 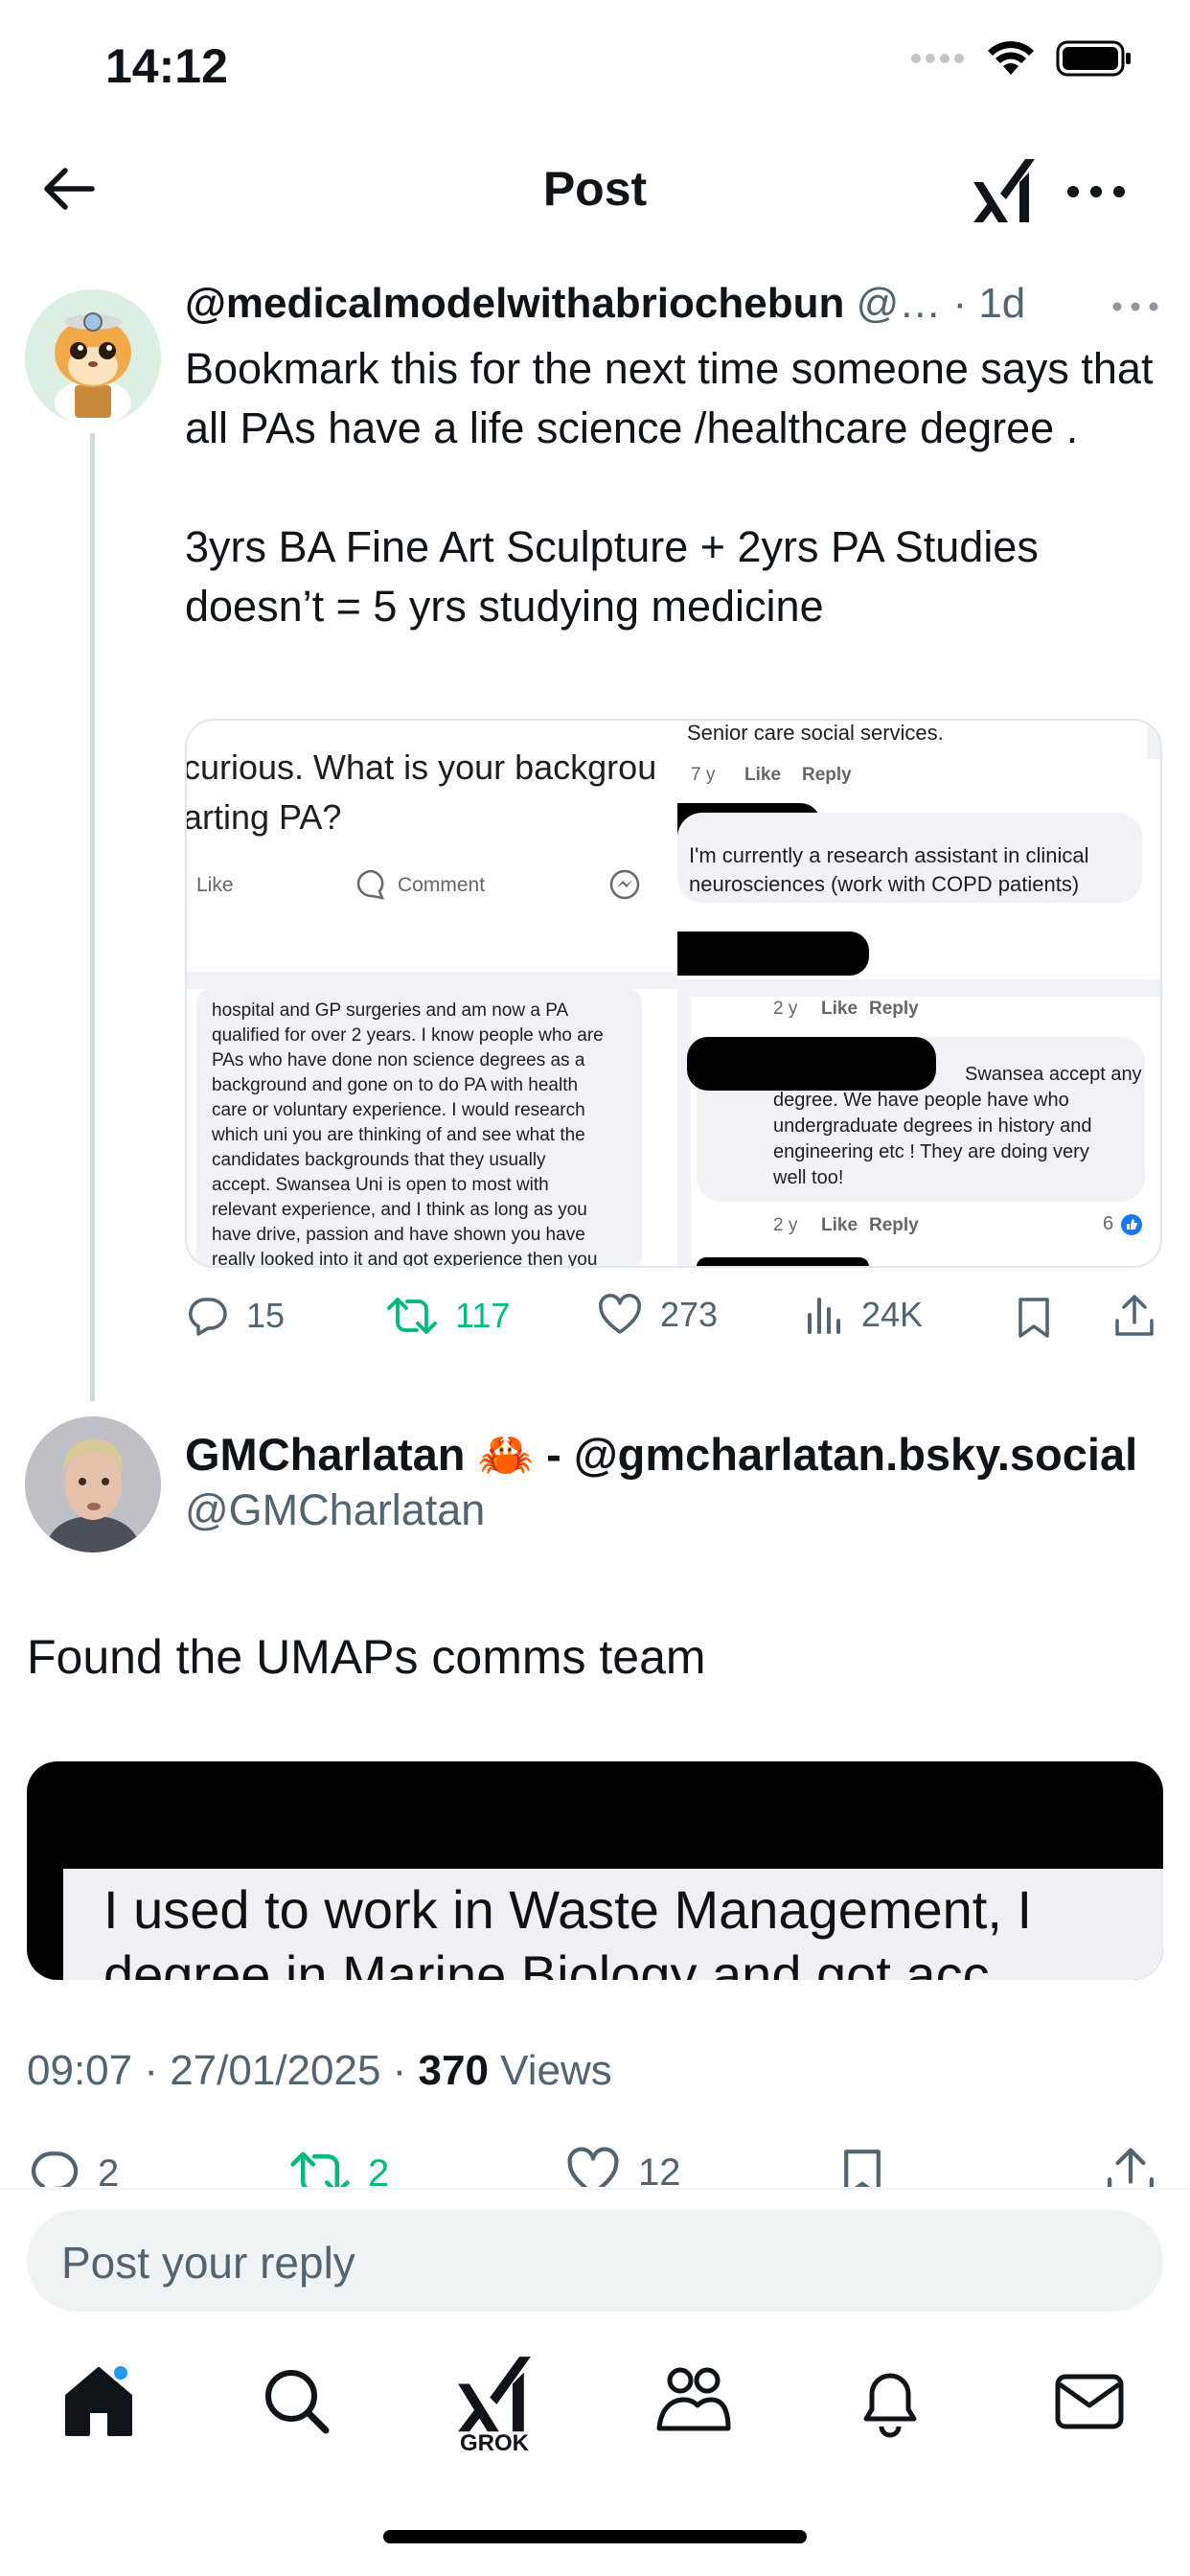 What do you see at coordinates (827, 775) in the screenshot?
I see `media-reply-right: Reply` at bounding box center [827, 775].